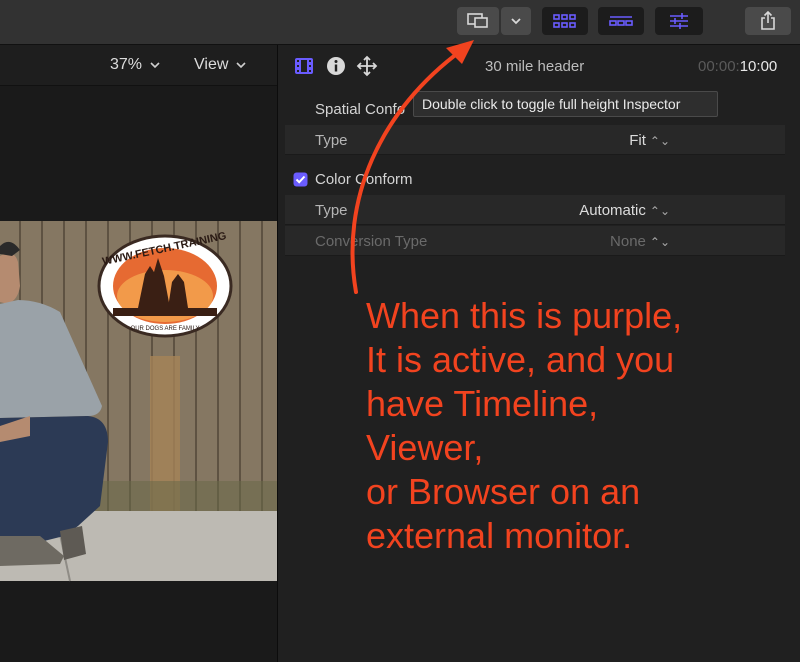 Image resolution: width=800 pixels, height=662 pixels. Describe the element at coordinates (499, 535) in the screenshot. I see `annotation-line: external monitor.` at that location.